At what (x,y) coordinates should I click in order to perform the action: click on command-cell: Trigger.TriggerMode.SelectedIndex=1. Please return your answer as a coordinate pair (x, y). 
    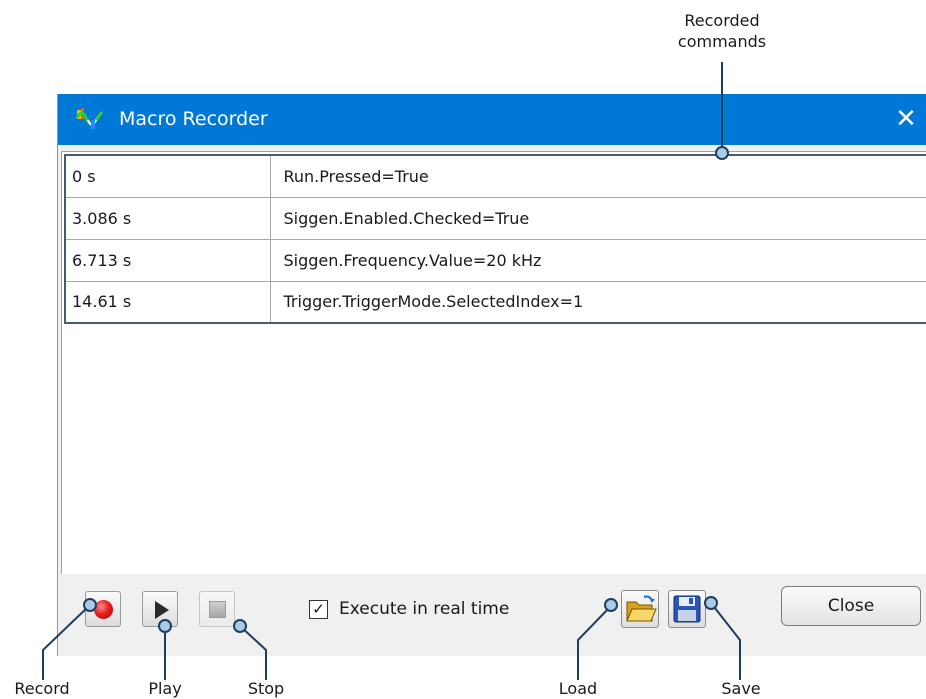
    Looking at the image, I should click on (597, 302).